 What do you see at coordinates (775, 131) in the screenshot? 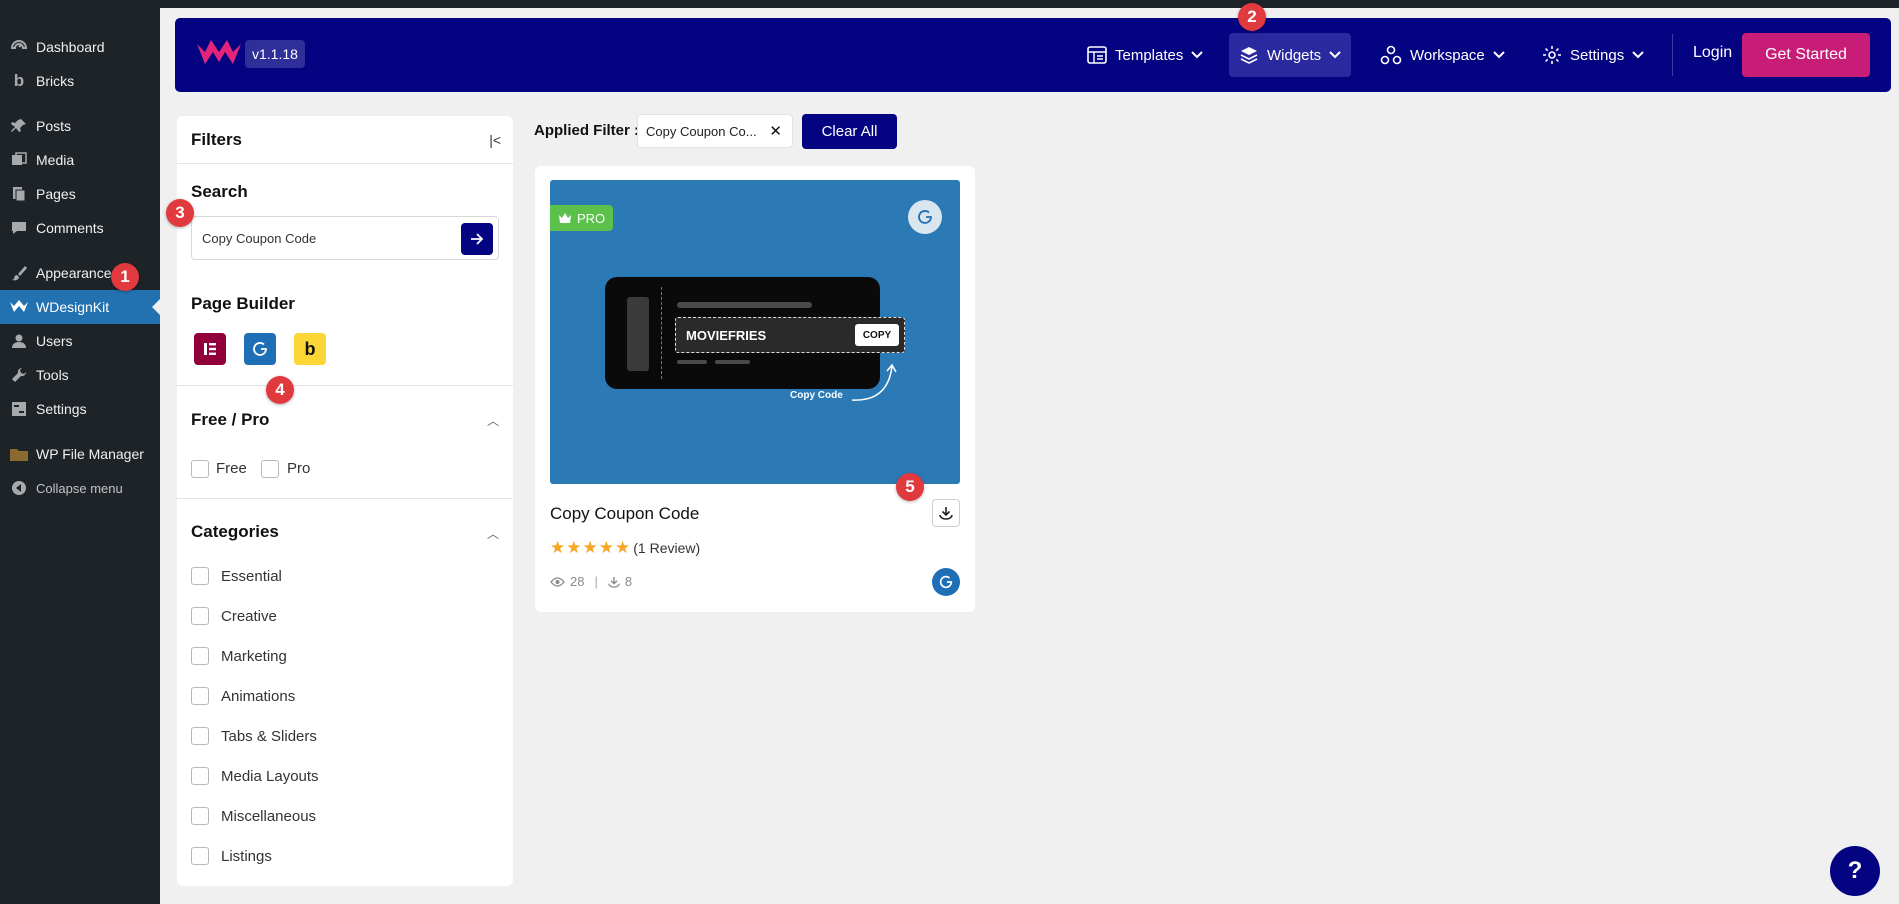
I see `remove-filter-icon: ✕` at bounding box center [775, 131].